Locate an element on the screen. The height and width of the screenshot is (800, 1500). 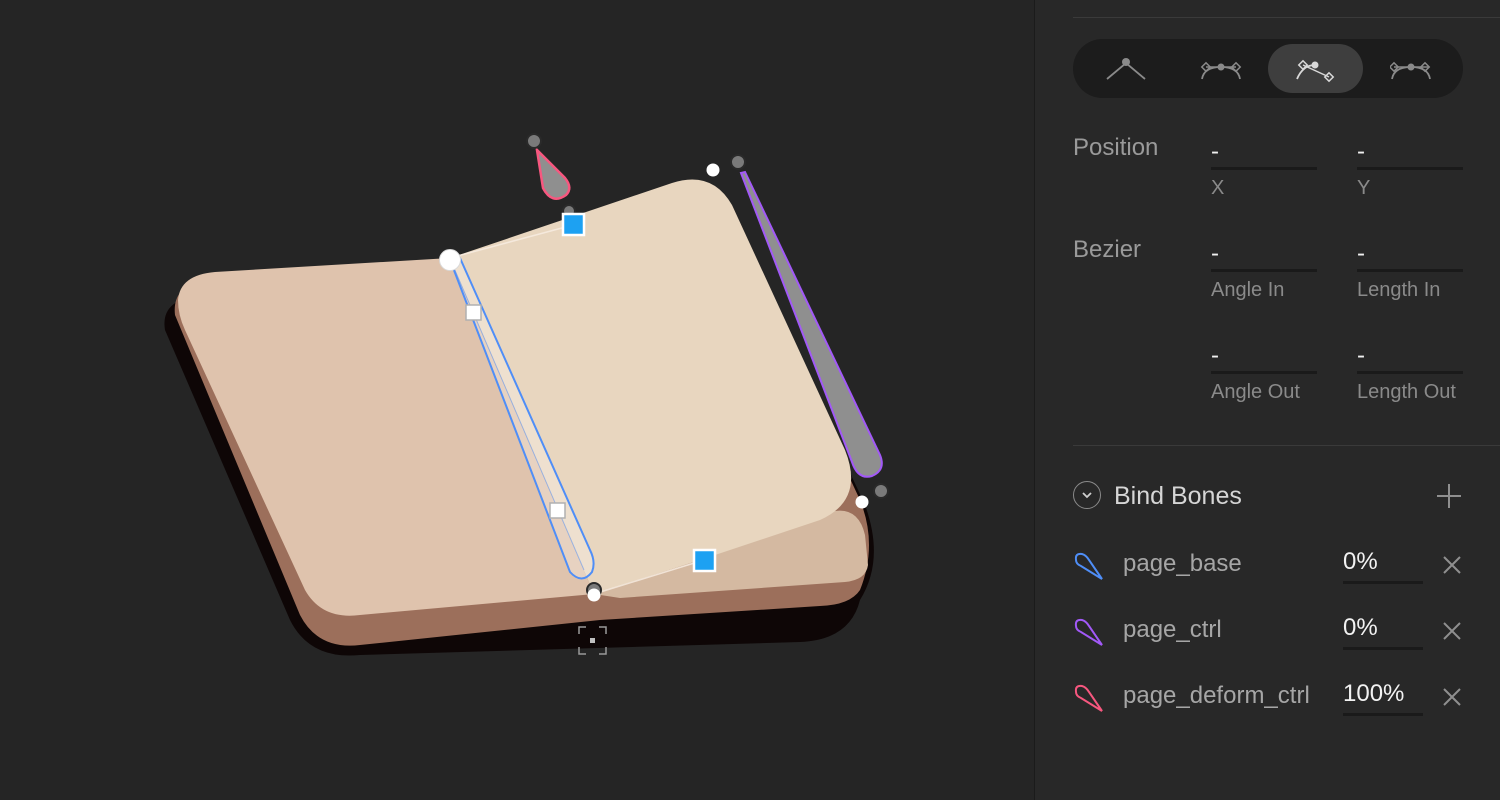
straight-vertex-icon is located at coordinates (1125, 68).